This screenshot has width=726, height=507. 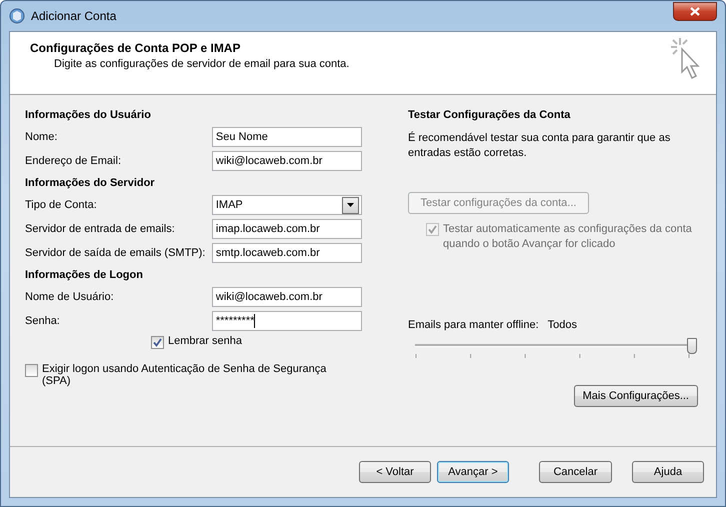 I want to click on field-label: Nome de Usuário:, so click(x=70, y=297).